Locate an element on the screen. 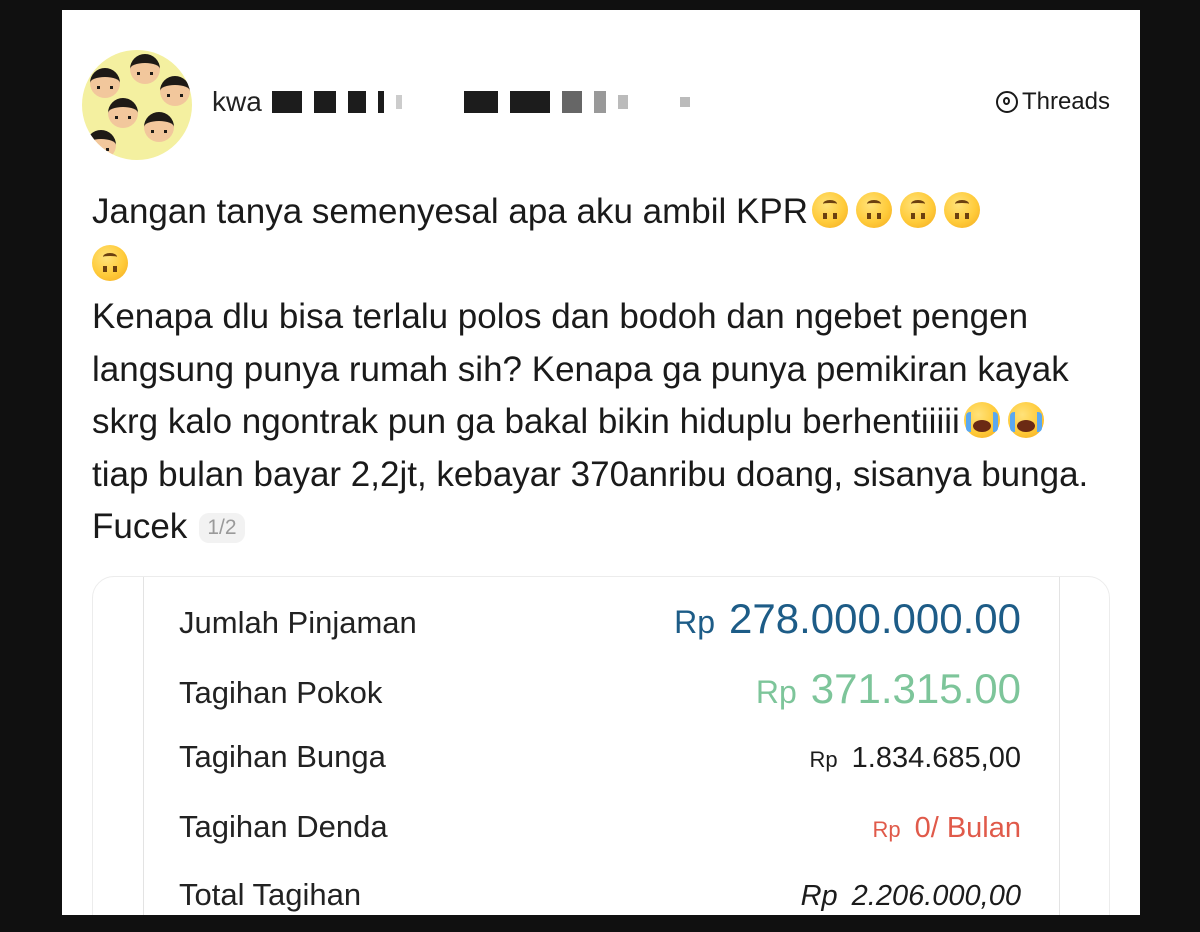 The width and height of the screenshot is (1200, 932). loan-row-jumlah-pinjaman: Jumlah Pinjaman Rp 278.000.000.00 is located at coordinates (600, 619).